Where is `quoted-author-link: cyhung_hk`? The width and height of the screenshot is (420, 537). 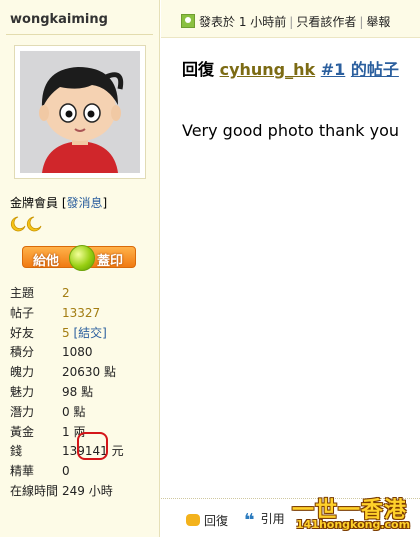 quoted-author-link: cyhung_hk is located at coordinates (268, 69).